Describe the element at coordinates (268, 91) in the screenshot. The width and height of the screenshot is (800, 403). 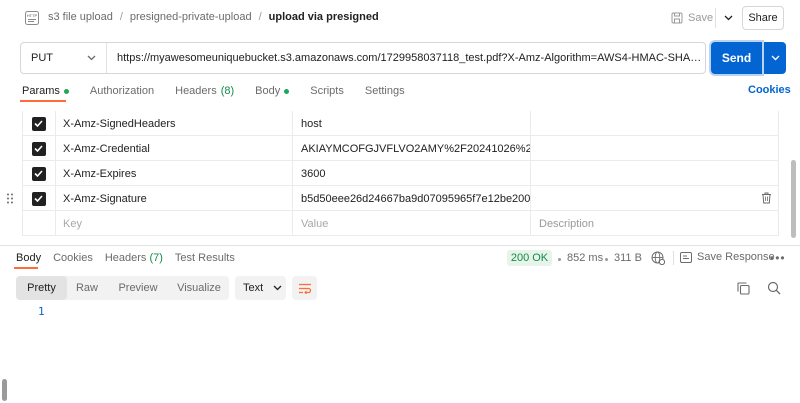
I see `tab-label: Body` at that location.